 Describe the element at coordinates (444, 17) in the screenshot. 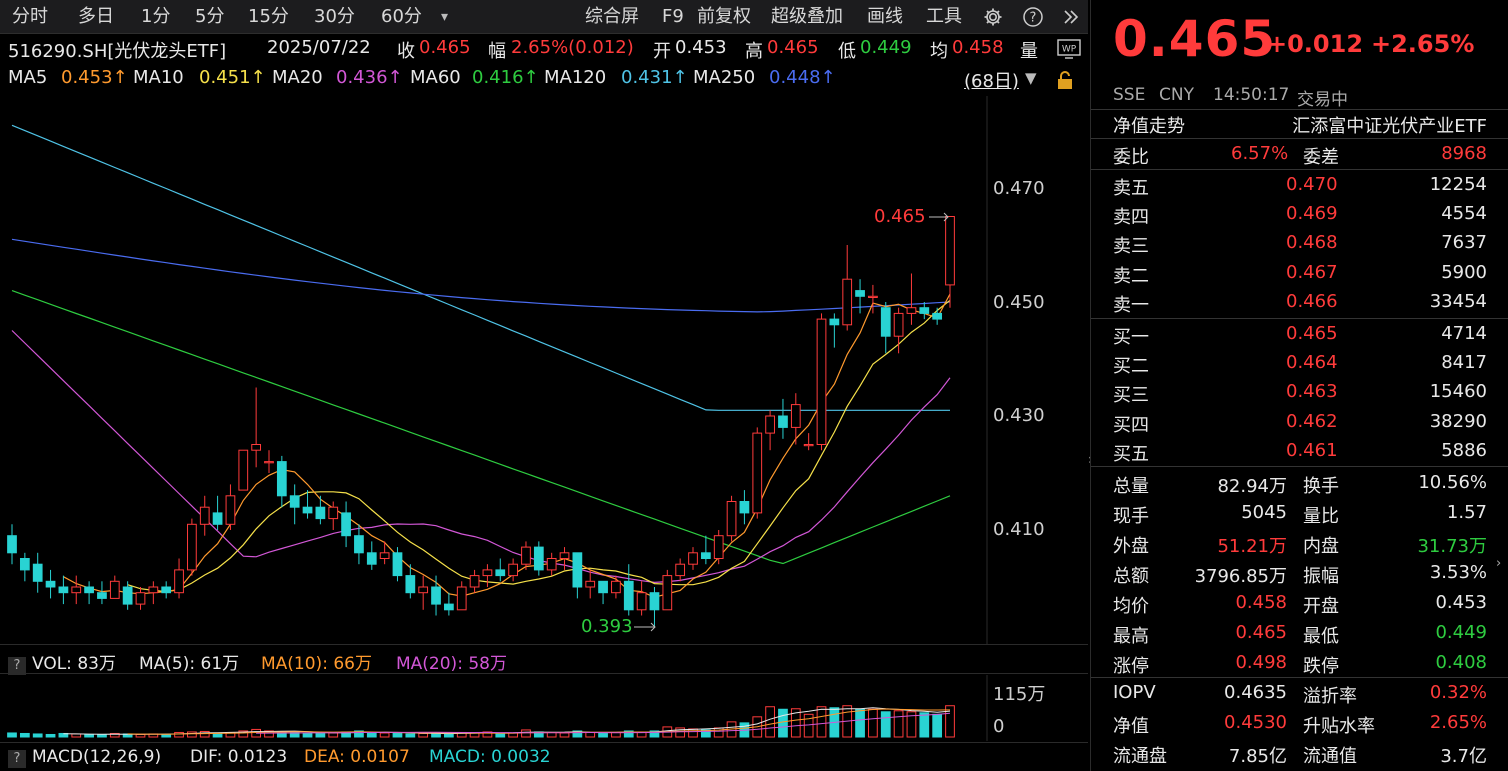

I see `period-dropdown-icon: ▾` at that location.